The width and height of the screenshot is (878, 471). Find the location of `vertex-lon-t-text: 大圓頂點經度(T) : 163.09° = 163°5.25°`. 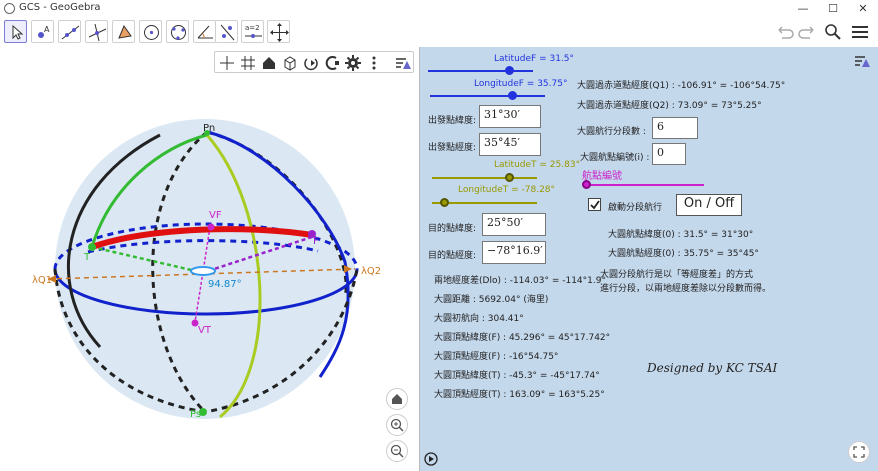

vertex-lon-t-text: 大圓頂點經度(T) : 163.09° = 163°5.25° is located at coordinates (519, 395).